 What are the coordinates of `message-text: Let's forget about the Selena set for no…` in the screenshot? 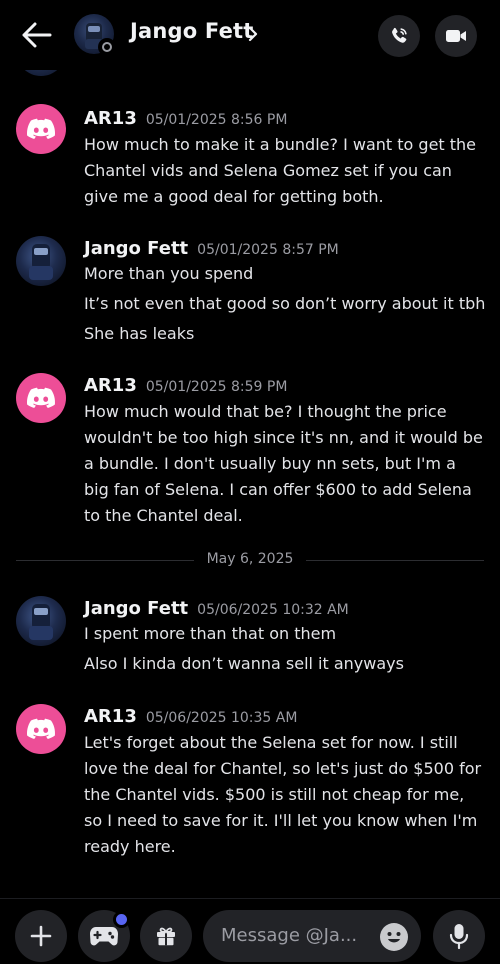 It's located at (283, 794).